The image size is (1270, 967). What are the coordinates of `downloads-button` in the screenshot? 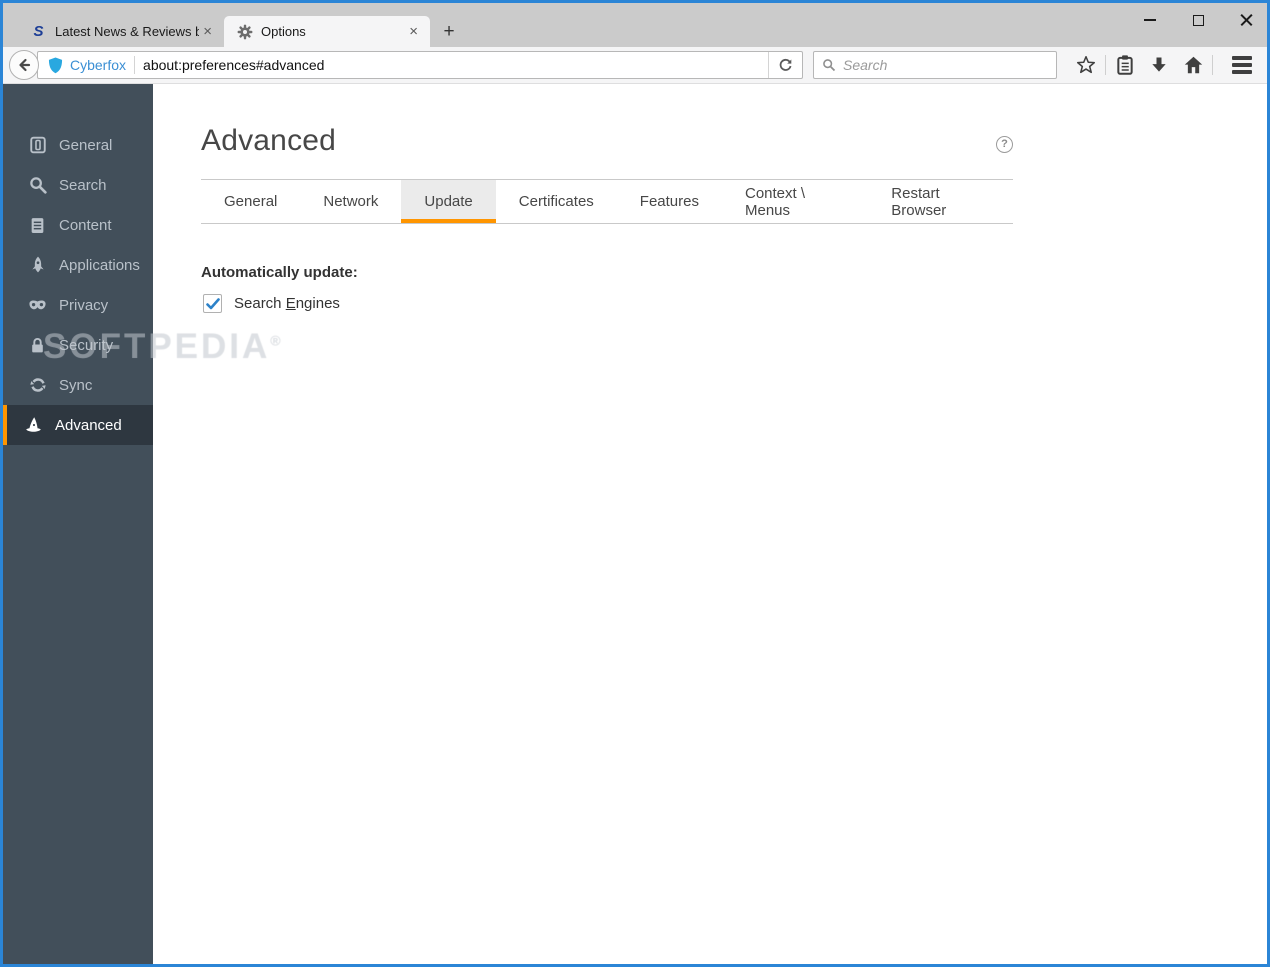 It's located at (1159, 65).